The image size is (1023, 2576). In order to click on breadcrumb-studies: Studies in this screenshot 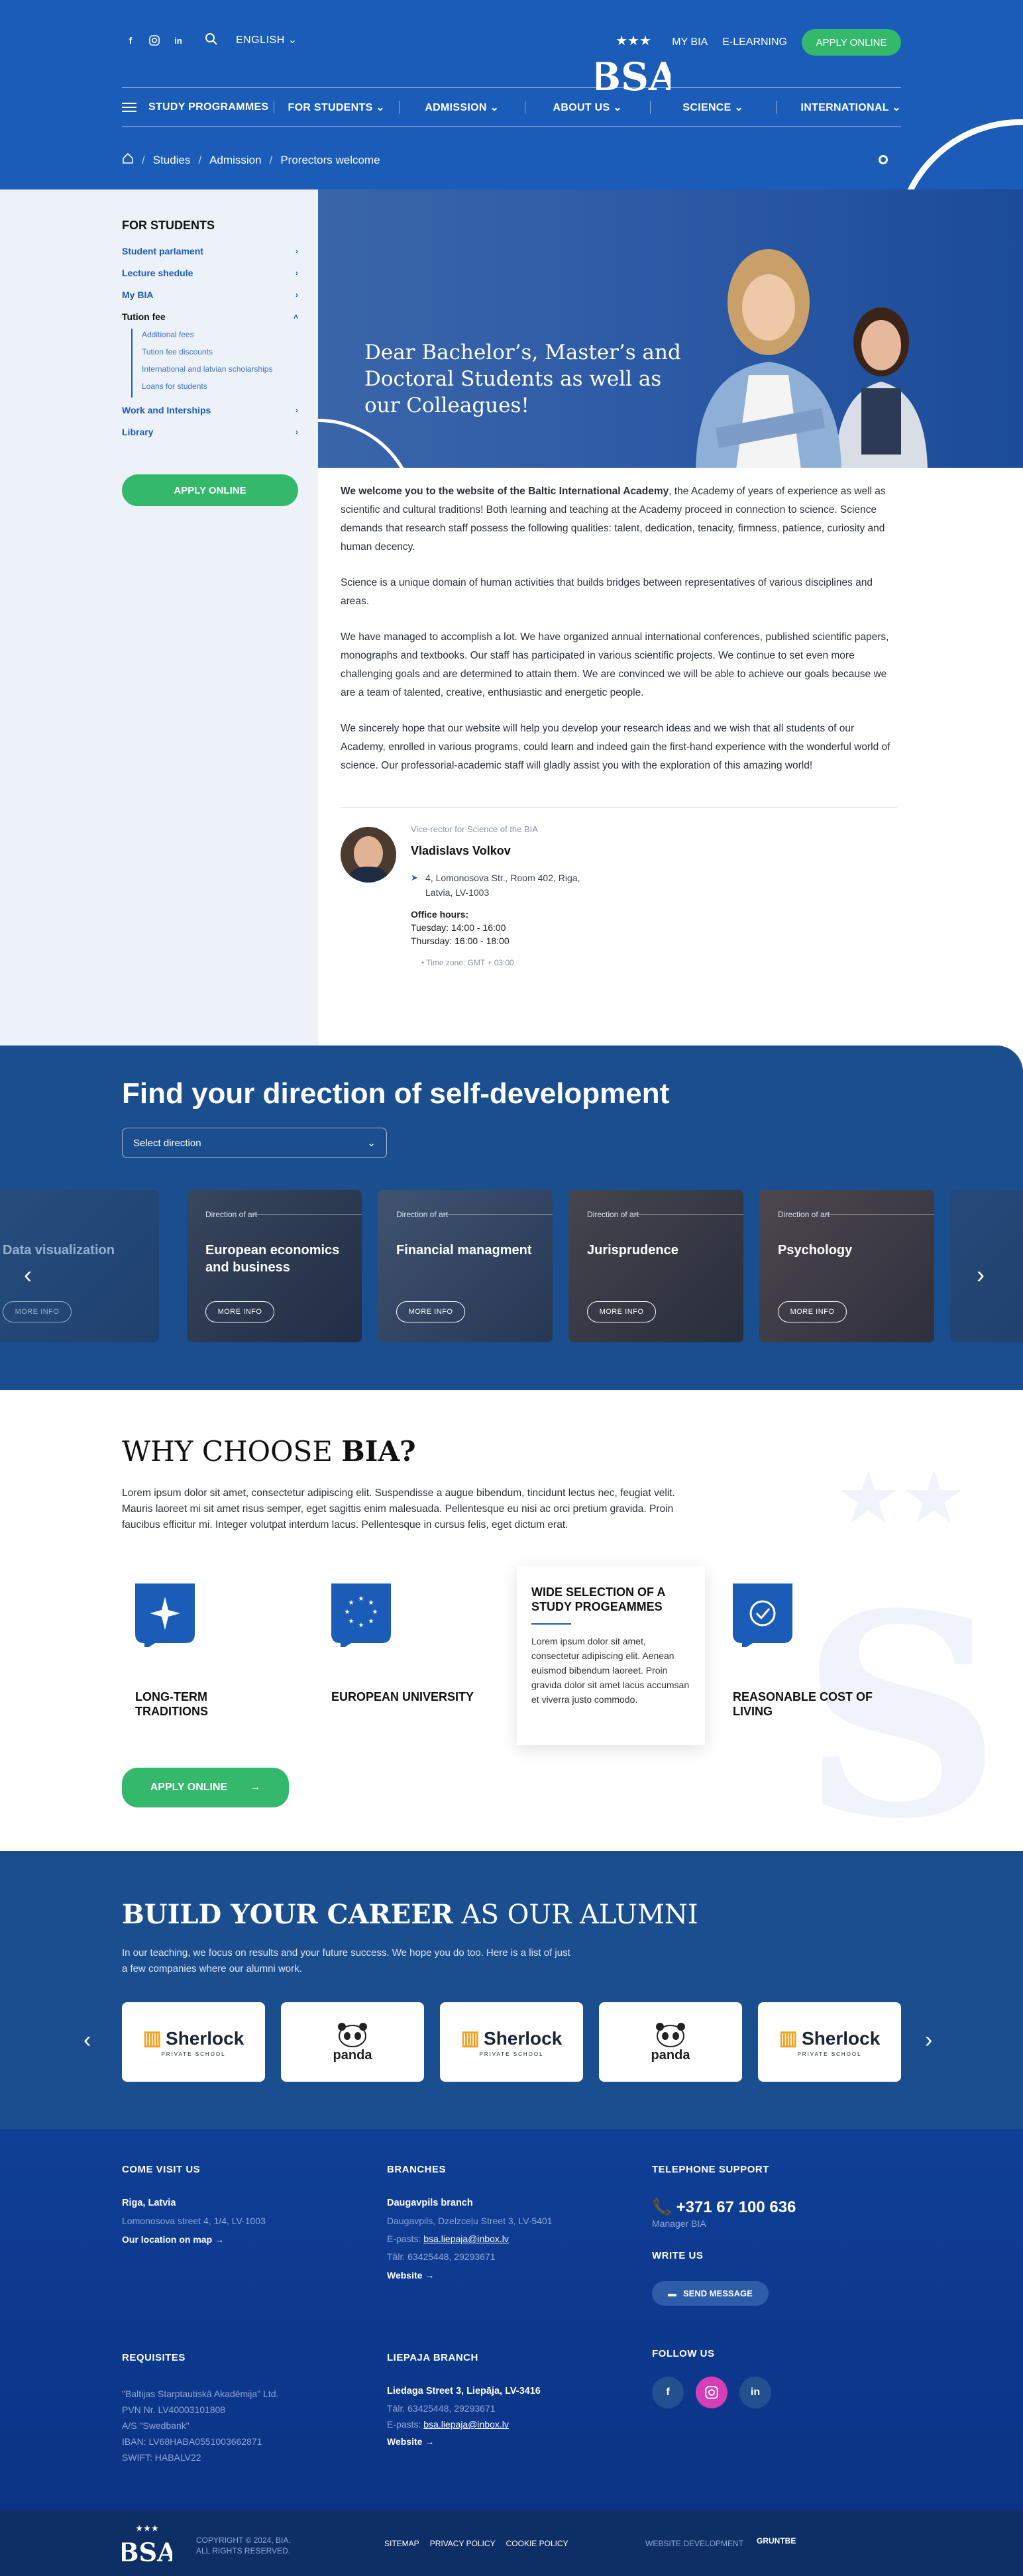, I will do `click(172, 160)`.